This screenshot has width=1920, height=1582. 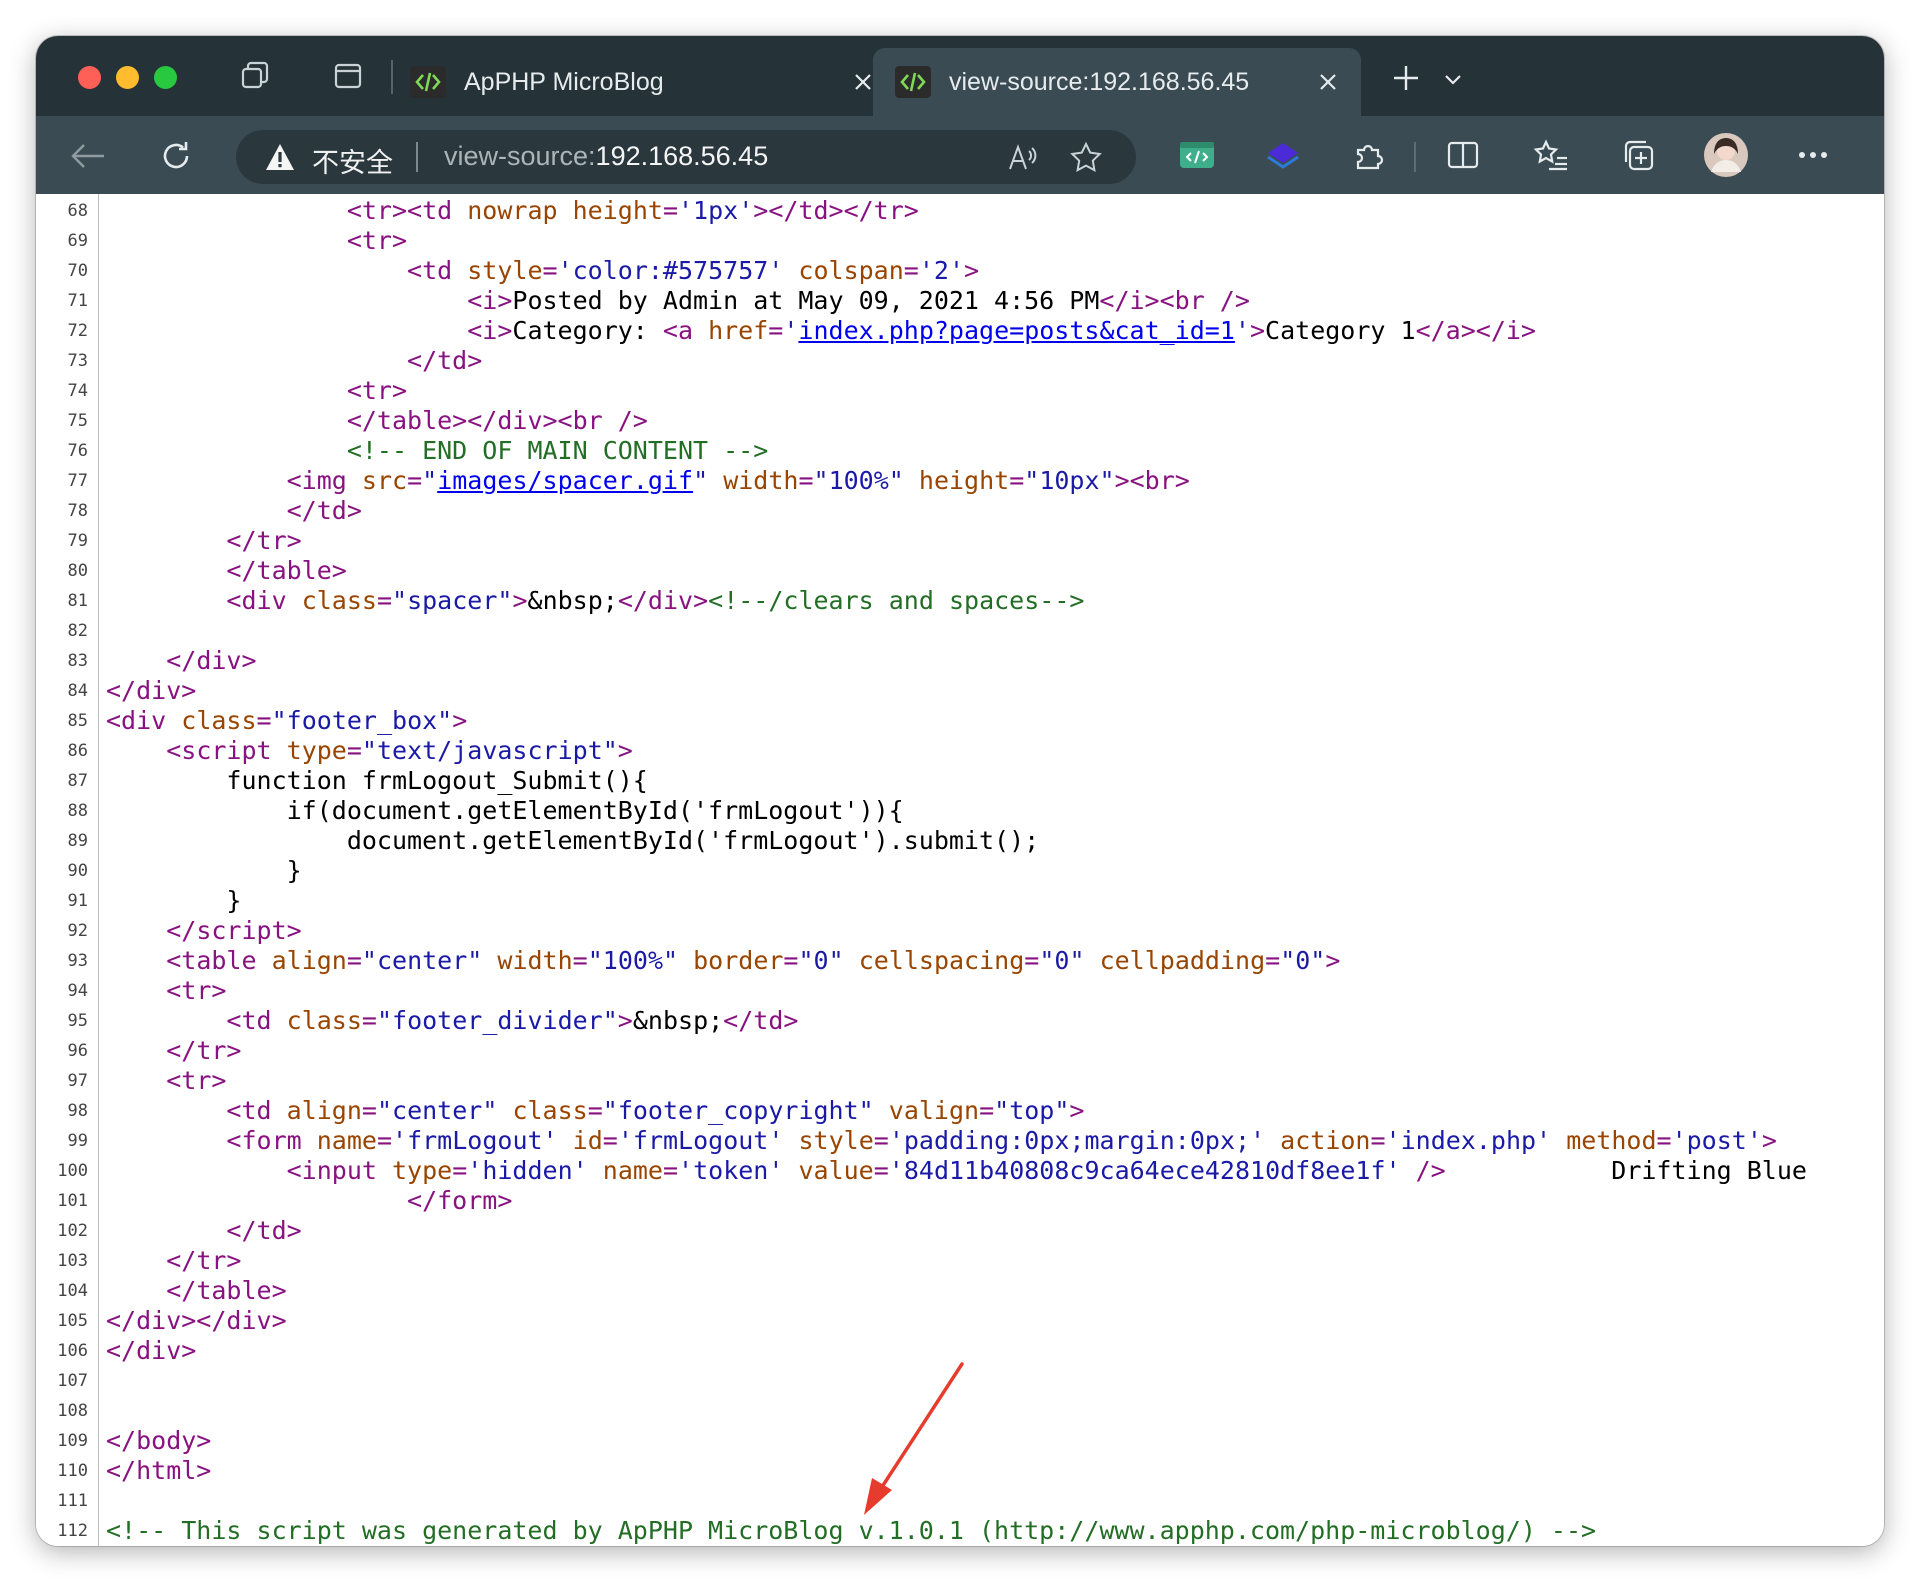 What do you see at coordinates (77, 901) in the screenshot?
I see `line-number: 91` at bounding box center [77, 901].